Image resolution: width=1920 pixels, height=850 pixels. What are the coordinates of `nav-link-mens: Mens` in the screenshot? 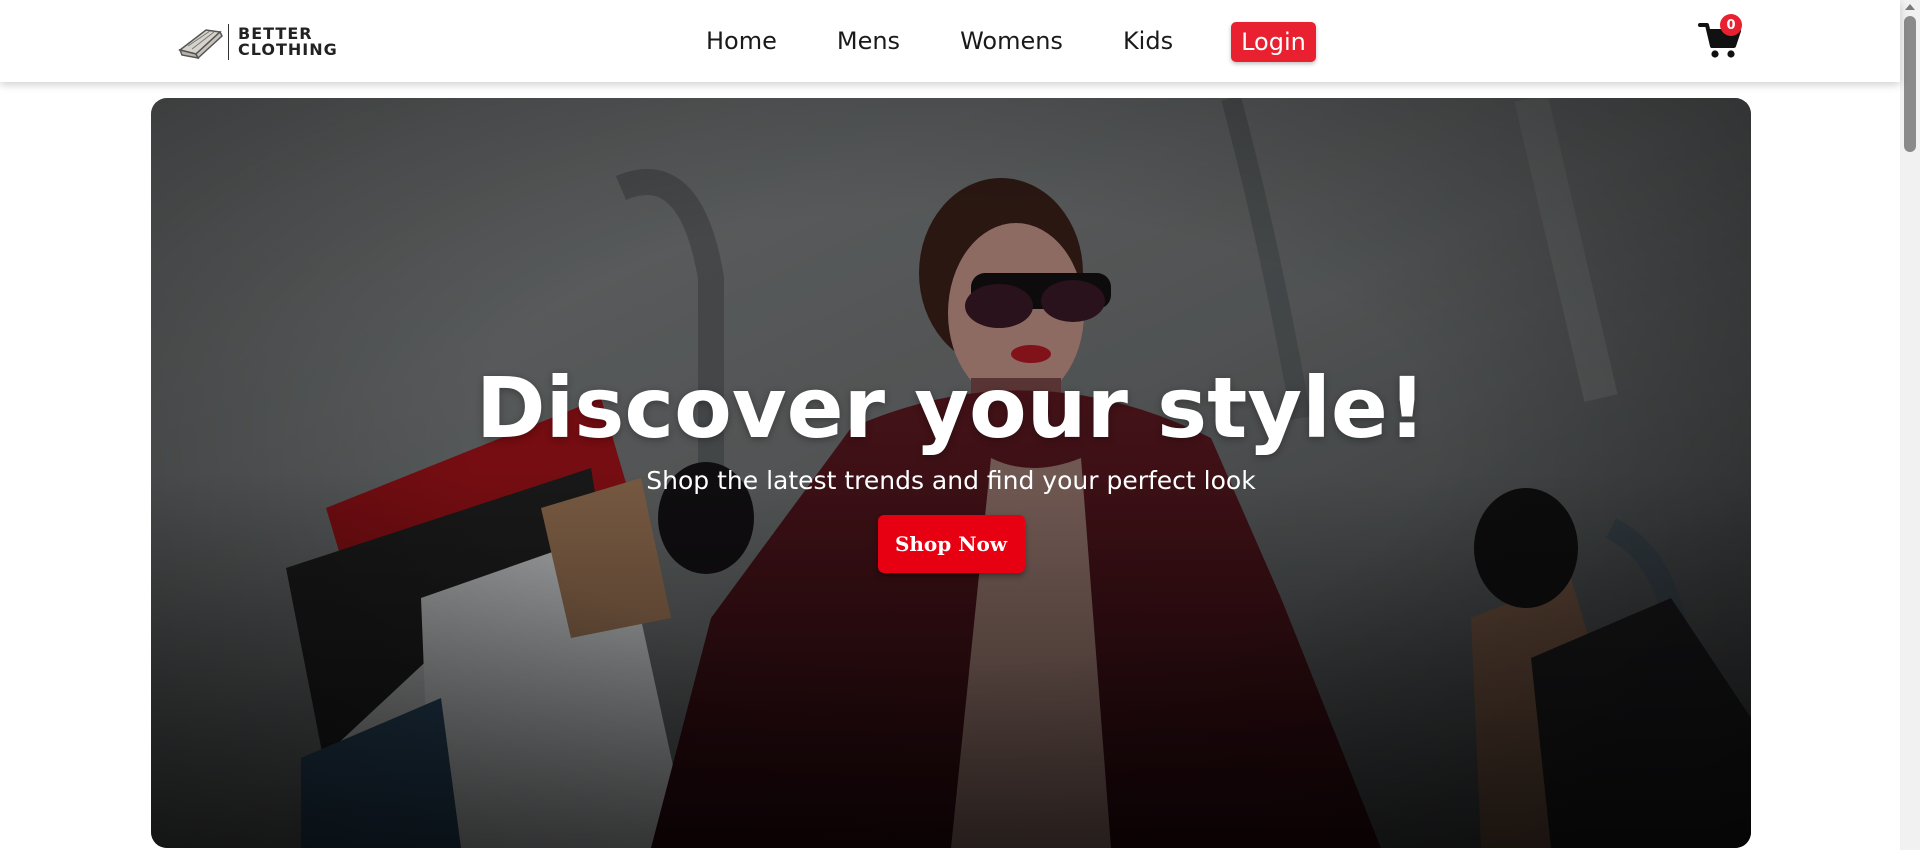 It's located at (868, 41).